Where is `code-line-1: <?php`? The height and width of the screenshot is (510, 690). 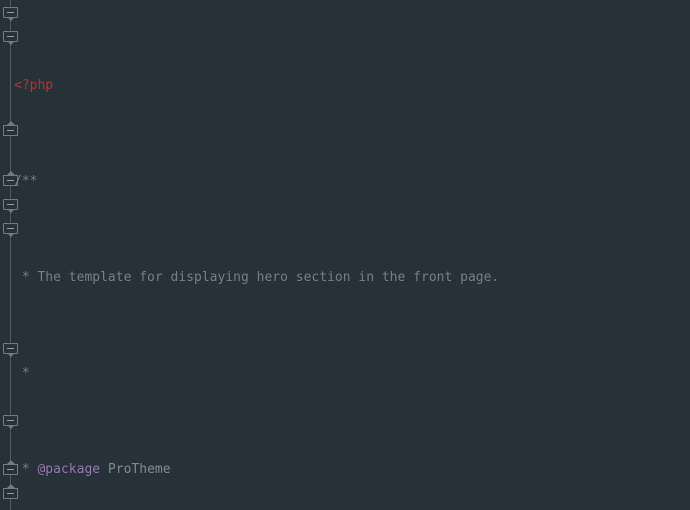
code-line-1: <?php is located at coordinates (352, 86).